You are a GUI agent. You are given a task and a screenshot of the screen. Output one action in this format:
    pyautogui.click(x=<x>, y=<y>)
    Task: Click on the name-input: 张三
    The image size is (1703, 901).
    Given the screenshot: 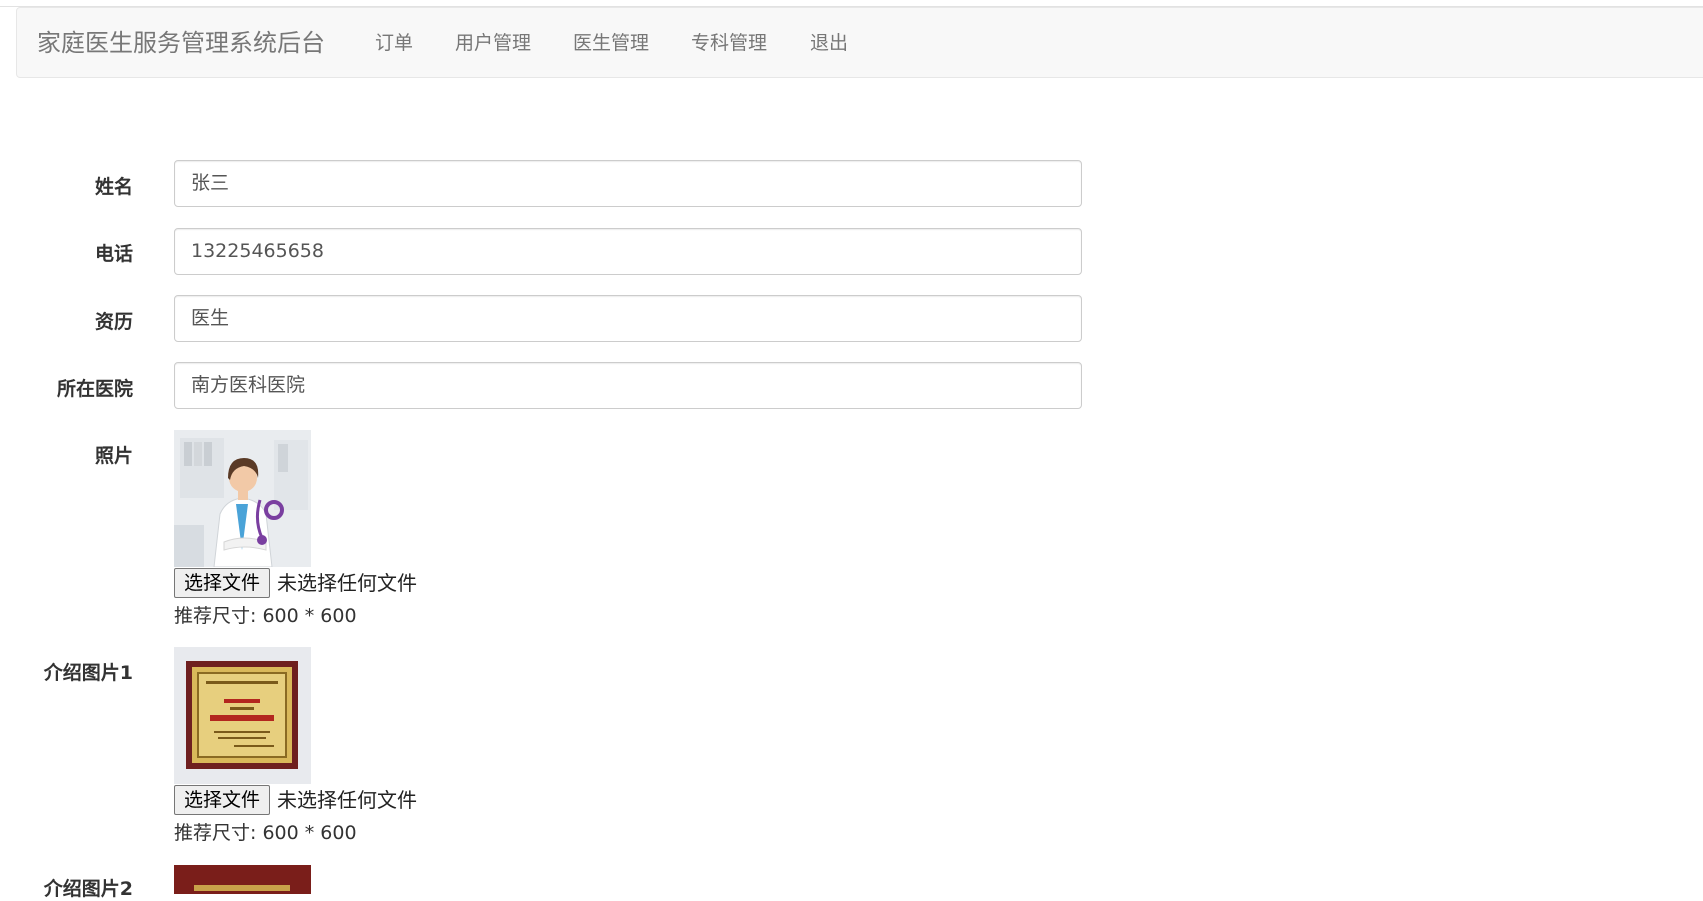 What is the action you would take?
    pyautogui.click(x=628, y=183)
    